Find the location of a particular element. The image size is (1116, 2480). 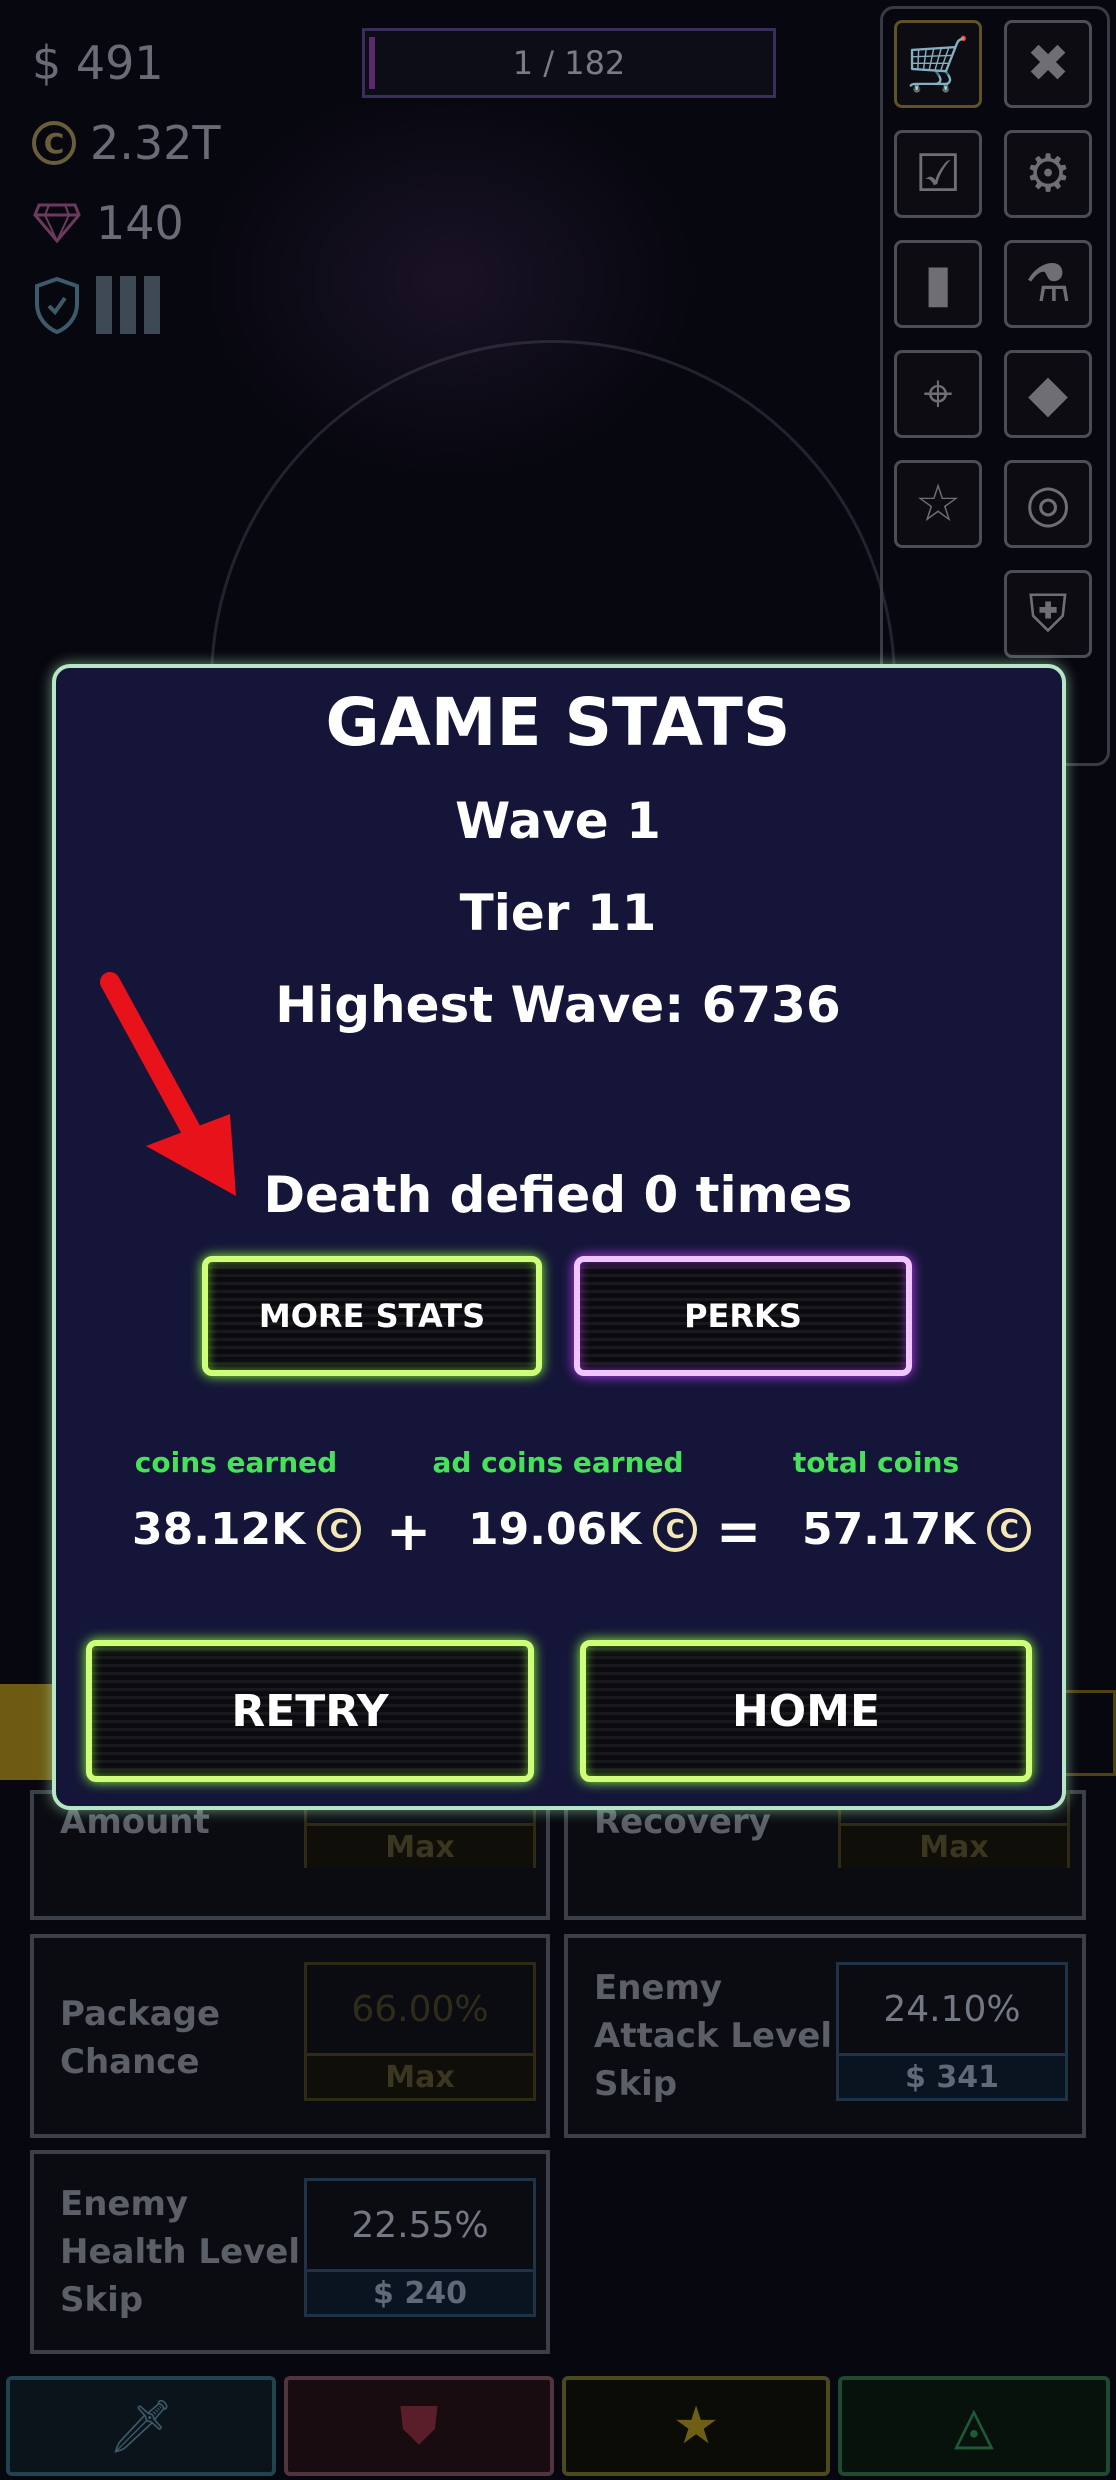

checklist-icon: ☑ is located at coordinates (938, 174).